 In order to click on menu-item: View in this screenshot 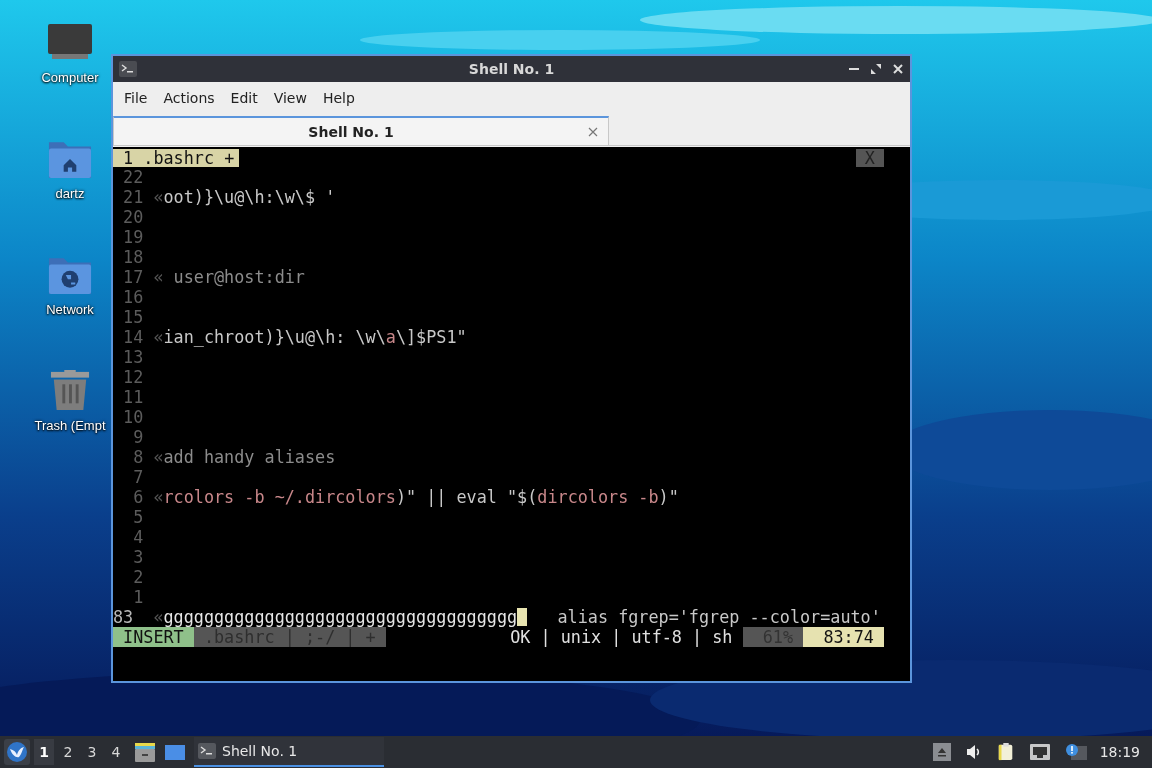, I will do `click(290, 98)`.